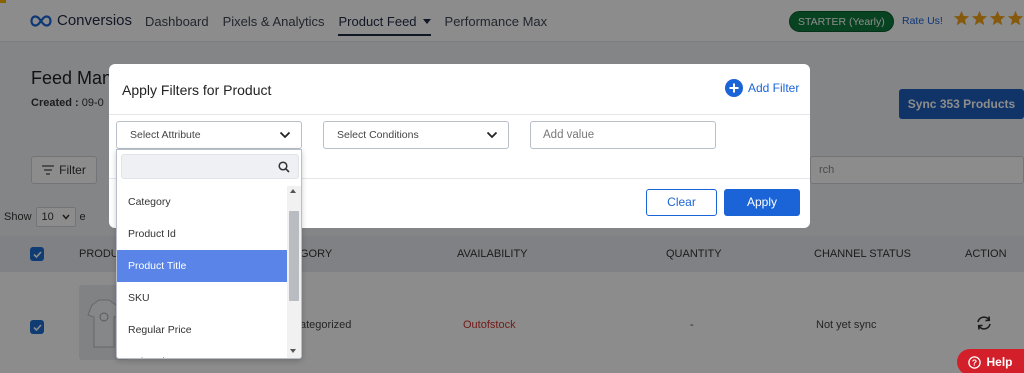 Image resolution: width=1024 pixels, height=373 pixels. What do you see at coordinates (202, 352) in the screenshot?
I see `option-sale-price: Sale Pri` at bounding box center [202, 352].